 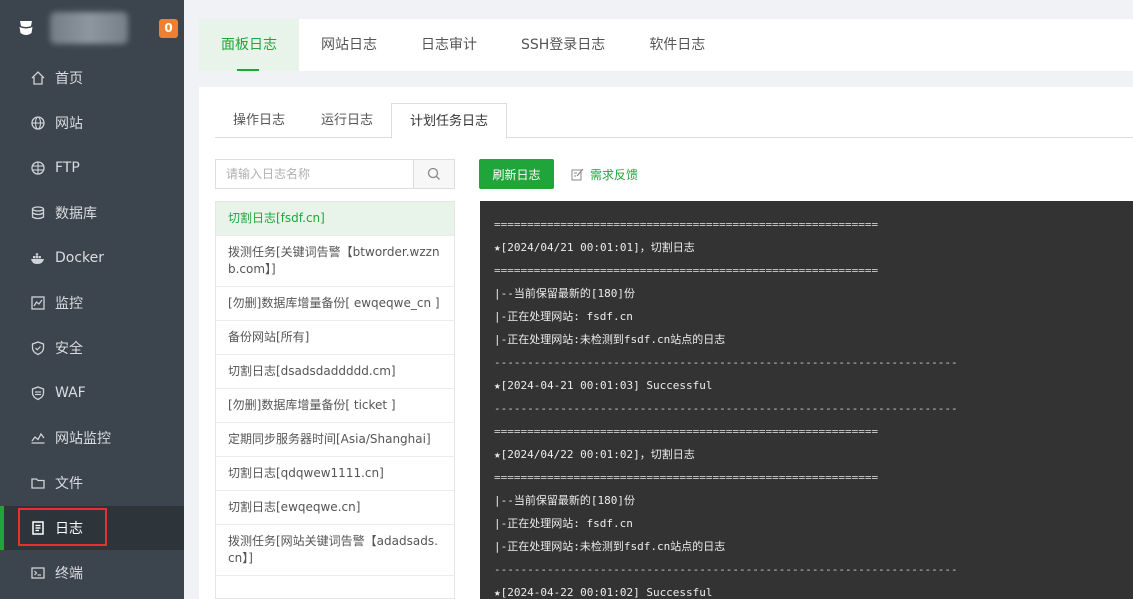 I want to click on sidebar-item-label: WAF, so click(x=70, y=393).